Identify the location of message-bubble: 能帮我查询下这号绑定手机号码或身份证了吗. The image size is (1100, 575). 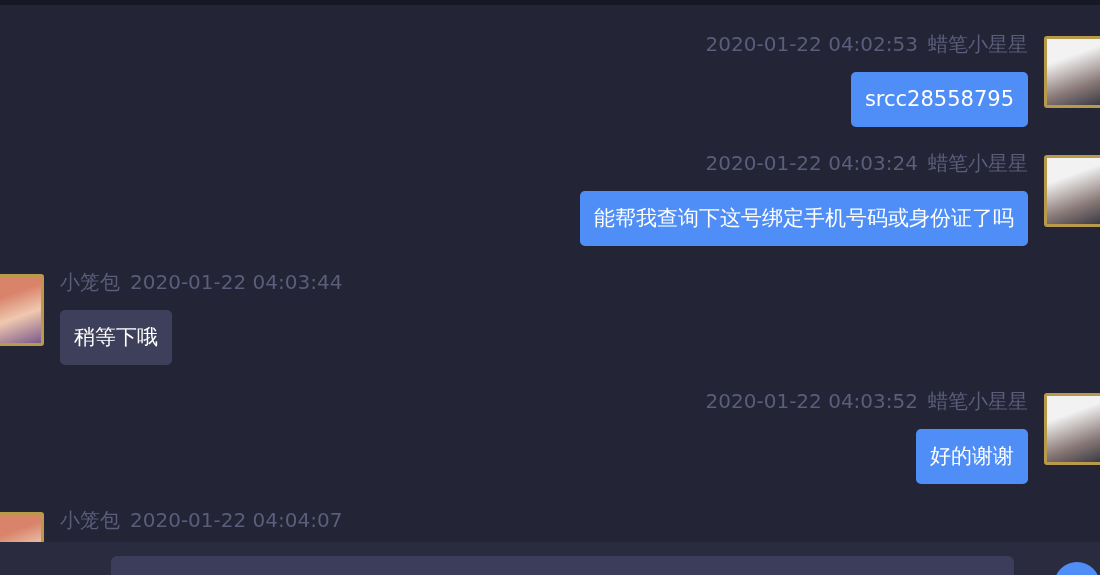
(804, 218).